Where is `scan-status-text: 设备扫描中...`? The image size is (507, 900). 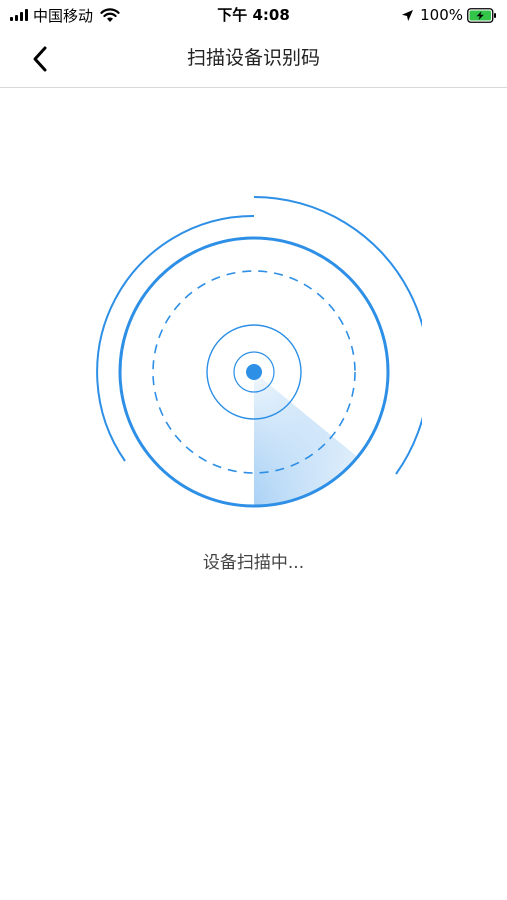
scan-status-text: 设备扫描中... is located at coordinates (253, 563).